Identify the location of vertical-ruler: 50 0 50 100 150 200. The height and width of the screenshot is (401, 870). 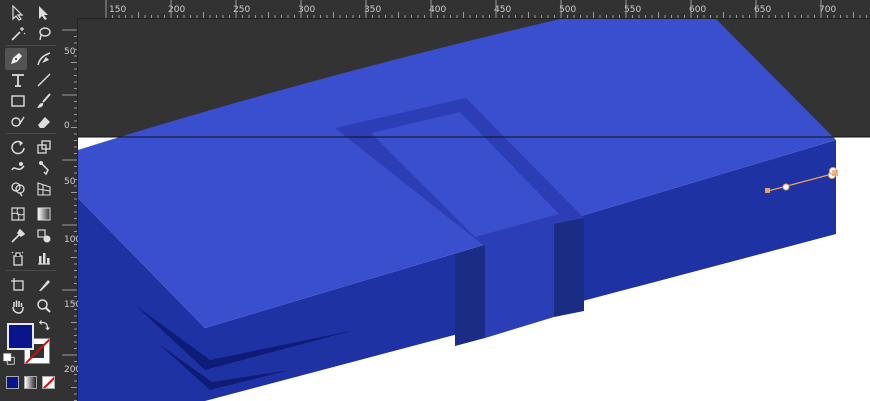
(71, 209).